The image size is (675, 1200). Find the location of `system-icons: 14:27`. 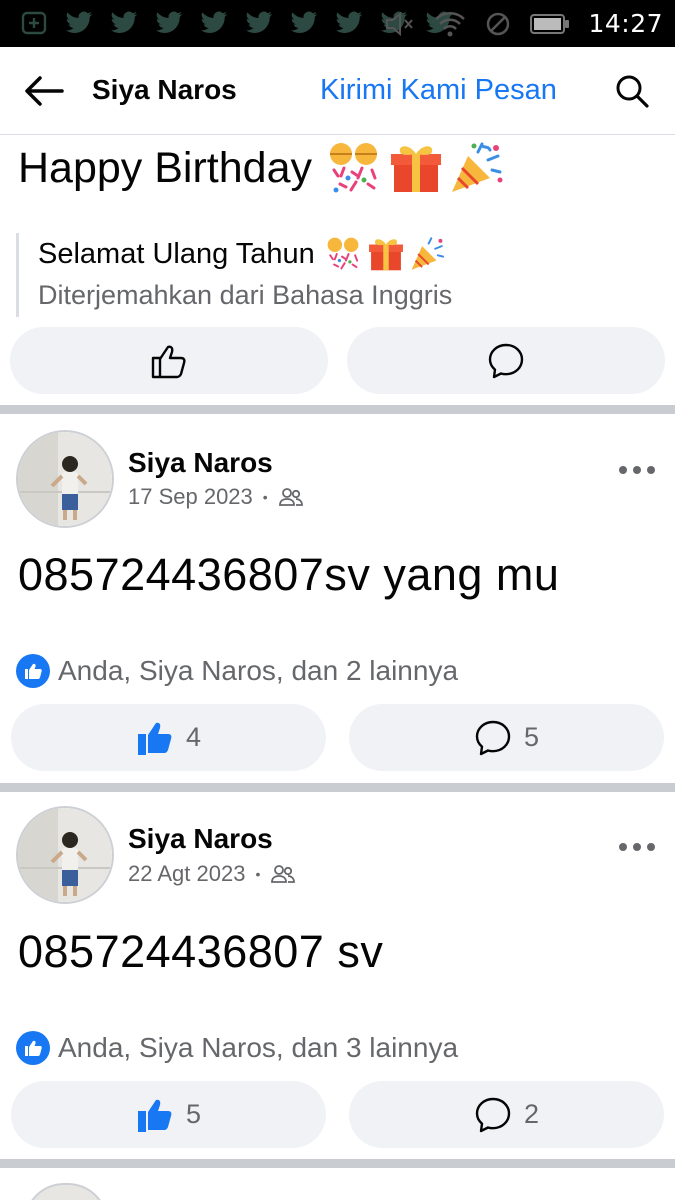

system-icons: 14:27 is located at coordinates (523, 23).